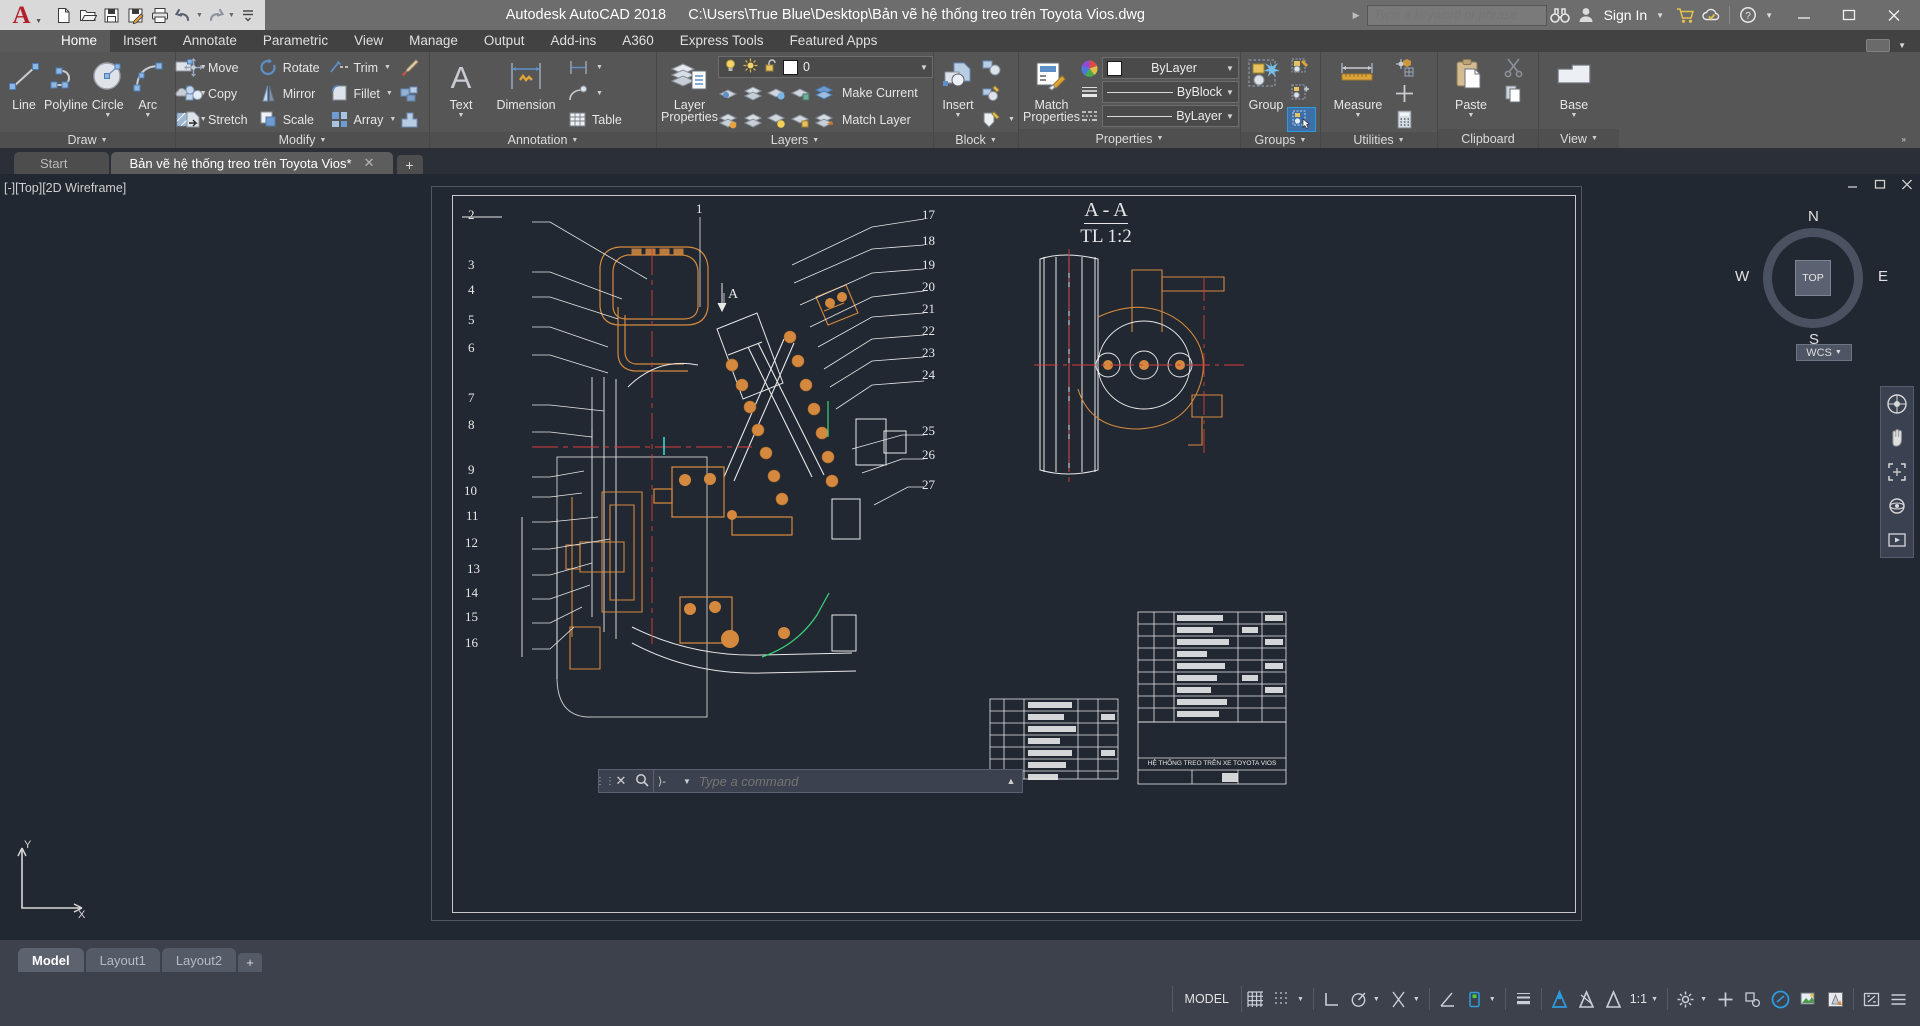  What do you see at coordinates (526, 93) in the screenshot?
I see `annotation-dimension-button: Dimension` at bounding box center [526, 93].